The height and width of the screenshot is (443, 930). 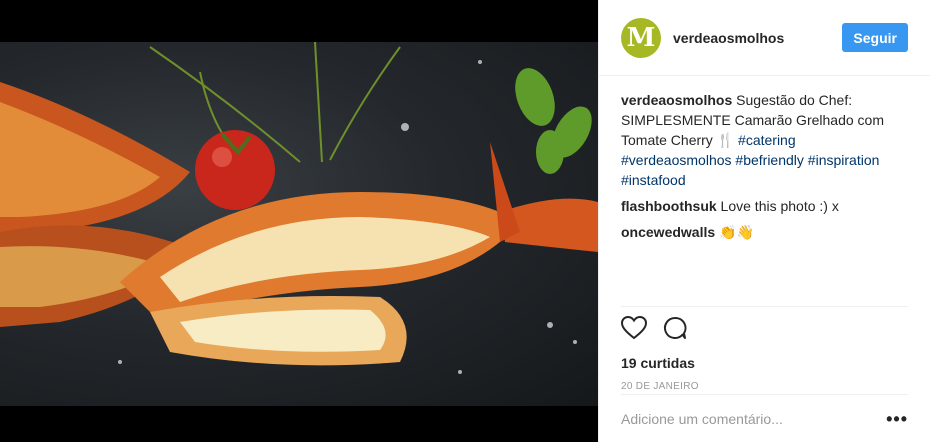 I want to click on post-header: M verdeaosmolhos Seguir, so click(x=764, y=38).